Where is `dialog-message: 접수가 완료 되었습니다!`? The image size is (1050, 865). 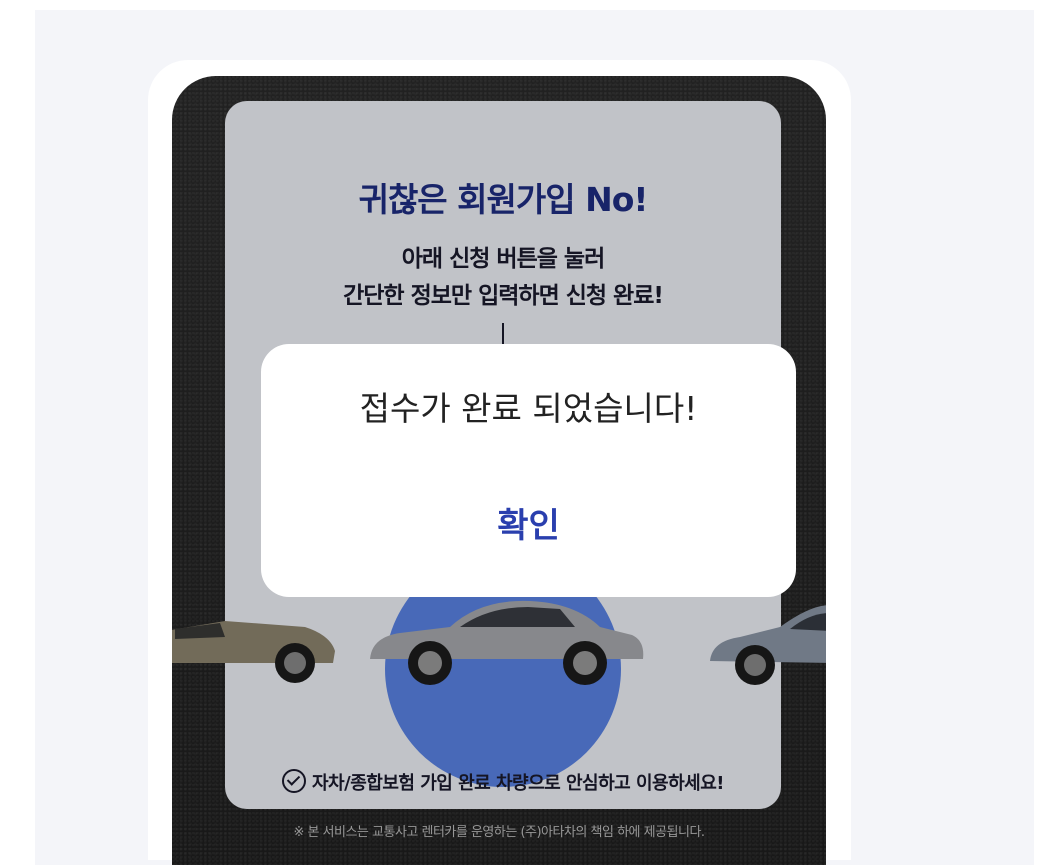
dialog-message: 접수가 완료 되었습니다! is located at coordinates (528, 408).